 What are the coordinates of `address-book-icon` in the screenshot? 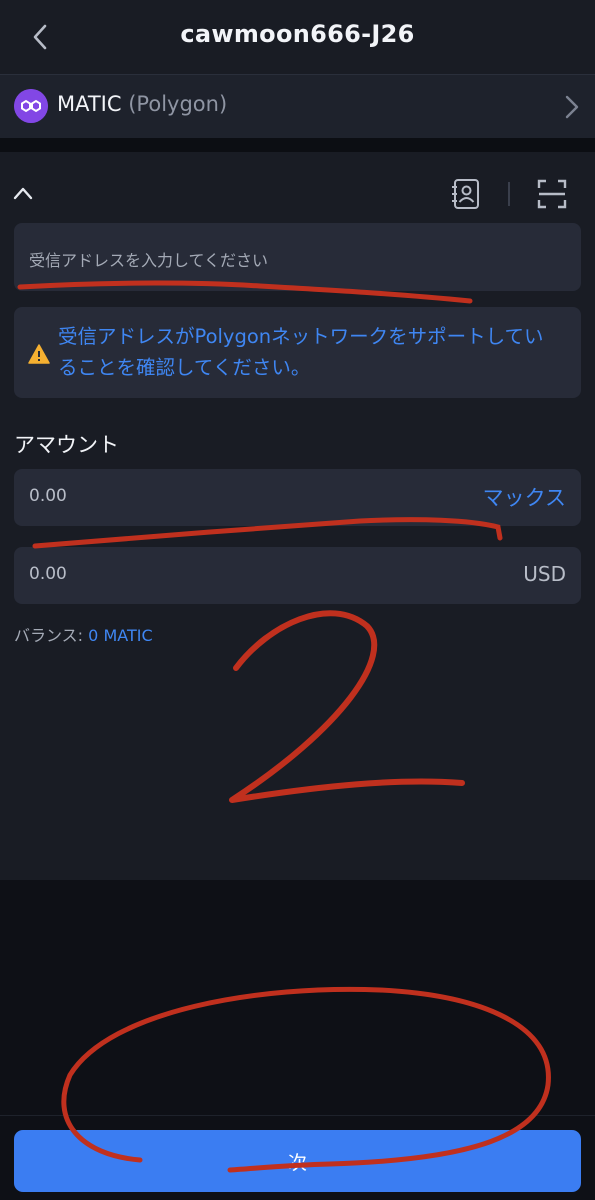 It's located at (466, 194).